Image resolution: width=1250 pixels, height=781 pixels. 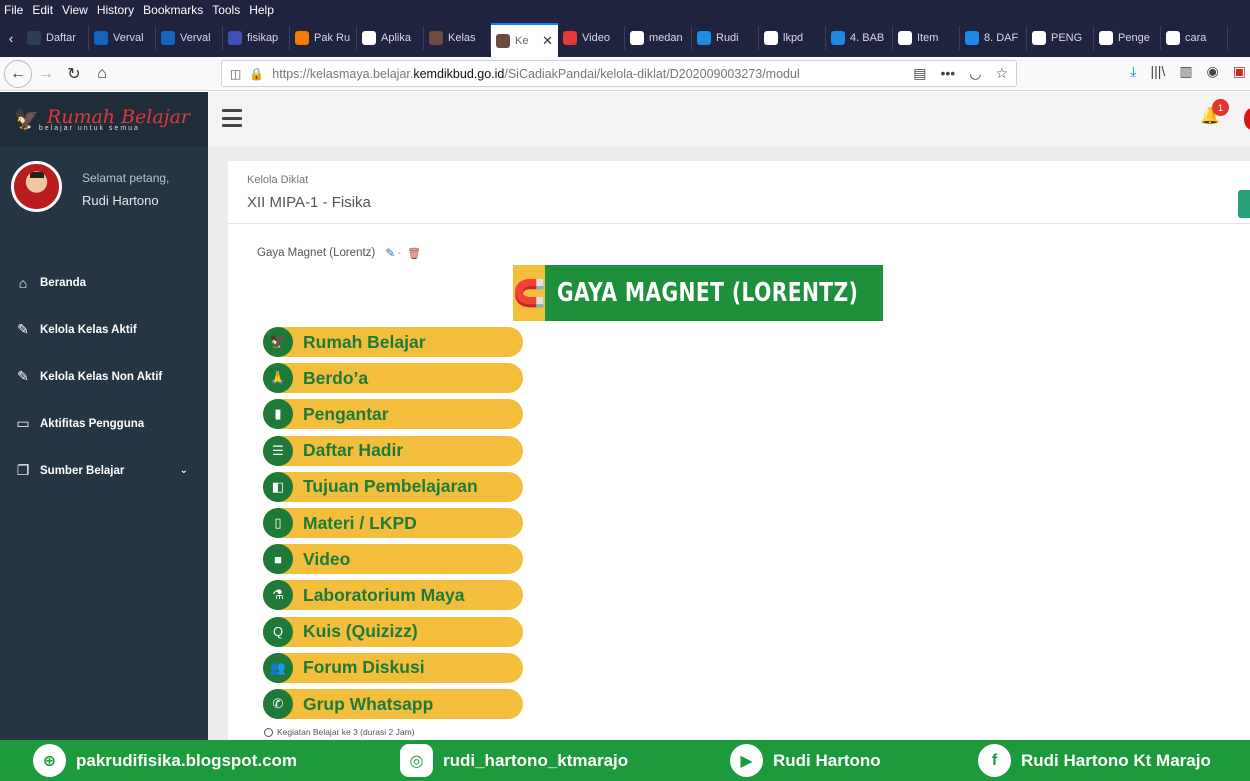 What do you see at coordinates (393, 414) in the screenshot?
I see `module-link-pengantar: ▮ Pengantar` at bounding box center [393, 414].